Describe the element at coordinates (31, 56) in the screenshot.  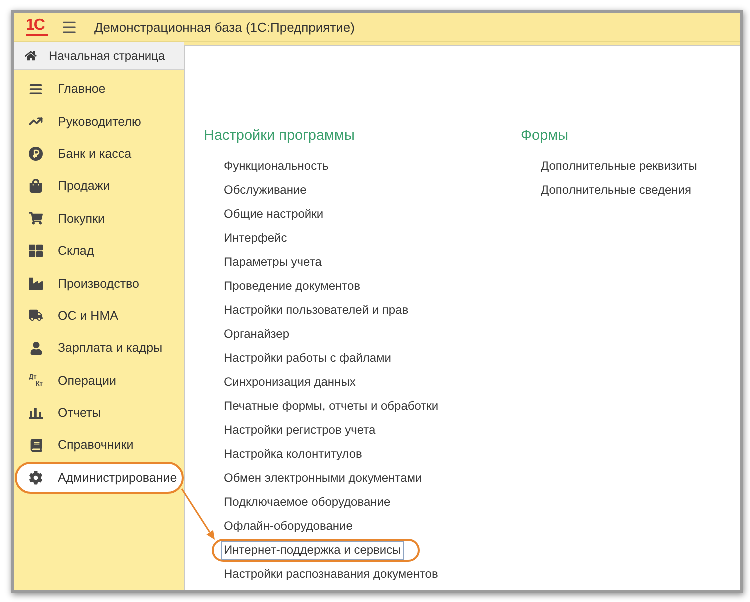
I see `home-icon` at that location.